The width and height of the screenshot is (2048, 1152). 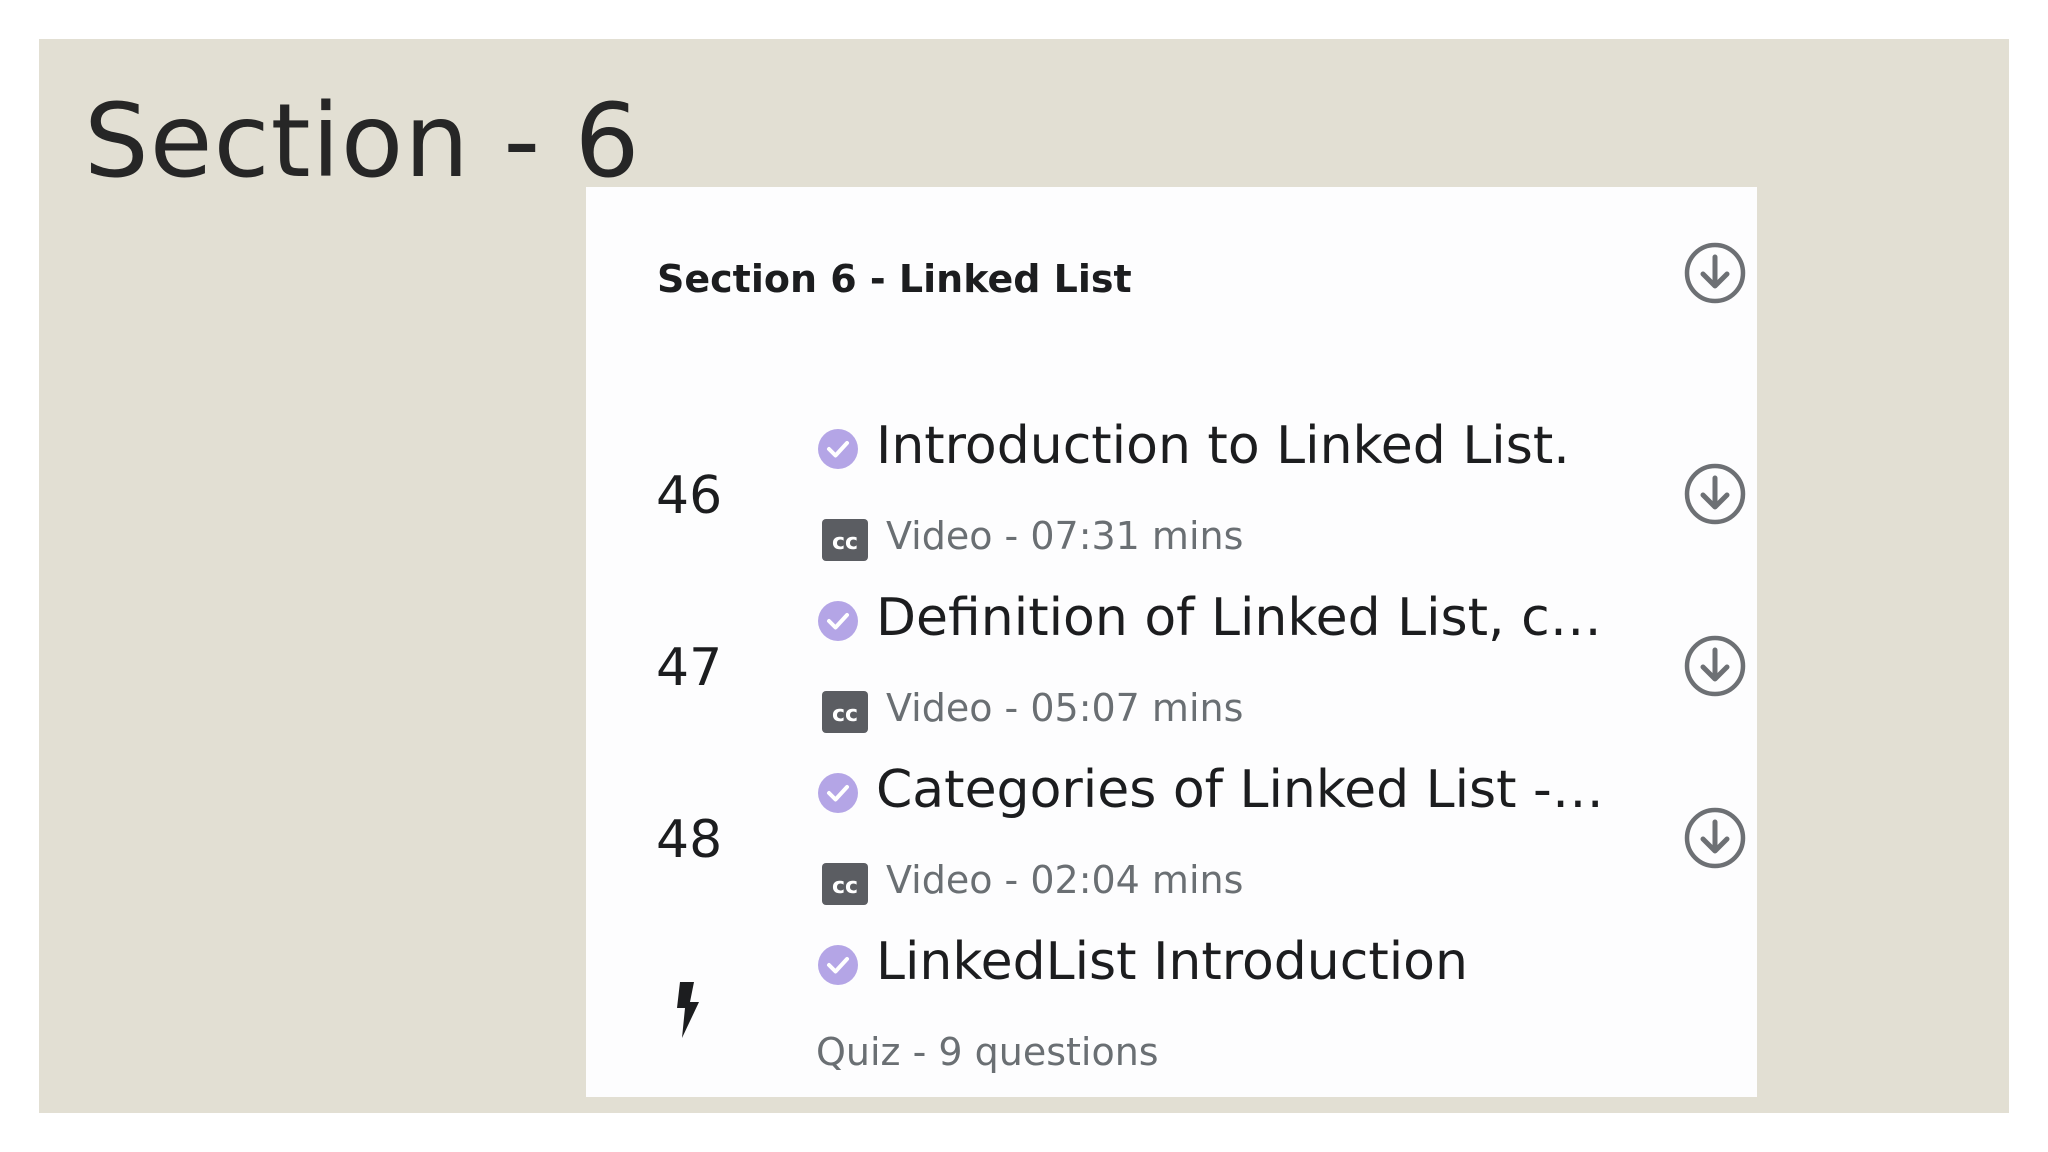 What do you see at coordinates (689, 668) in the screenshot?
I see `lecture-number: 47` at bounding box center [689, 668].